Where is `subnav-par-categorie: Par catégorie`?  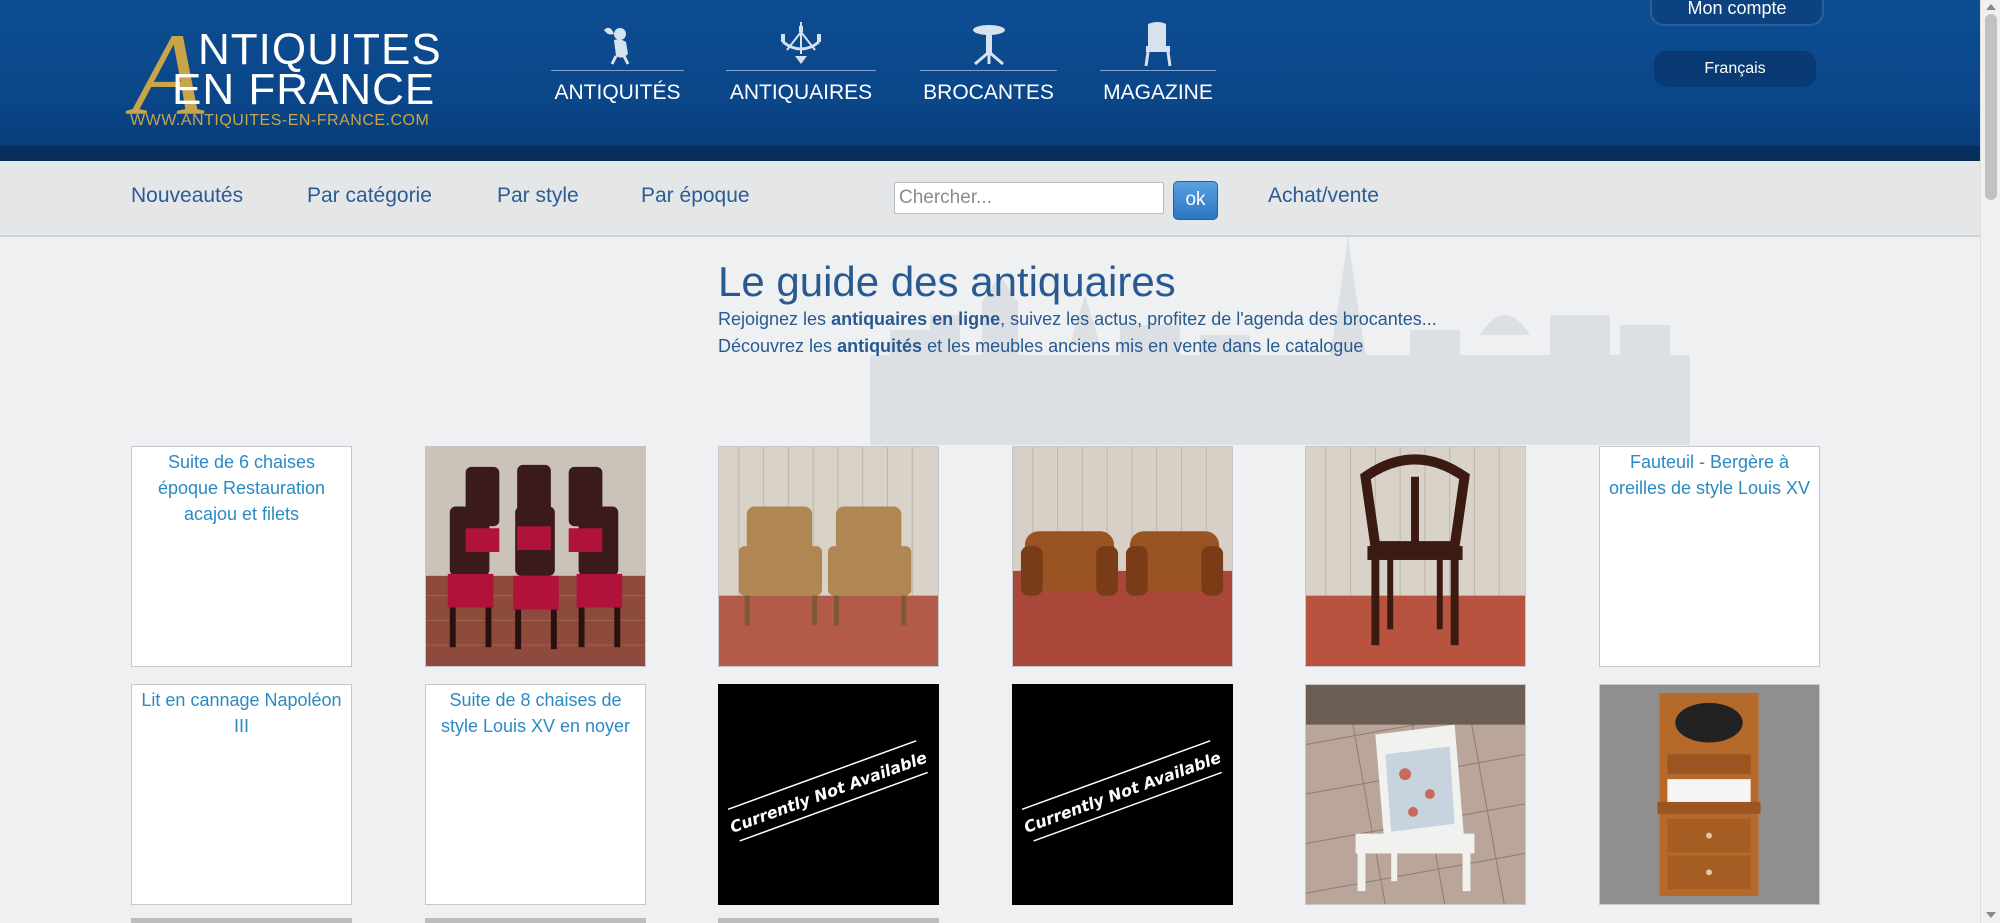
subnav-par-categorie: Par catégorie is located at coordinates (369, 196).